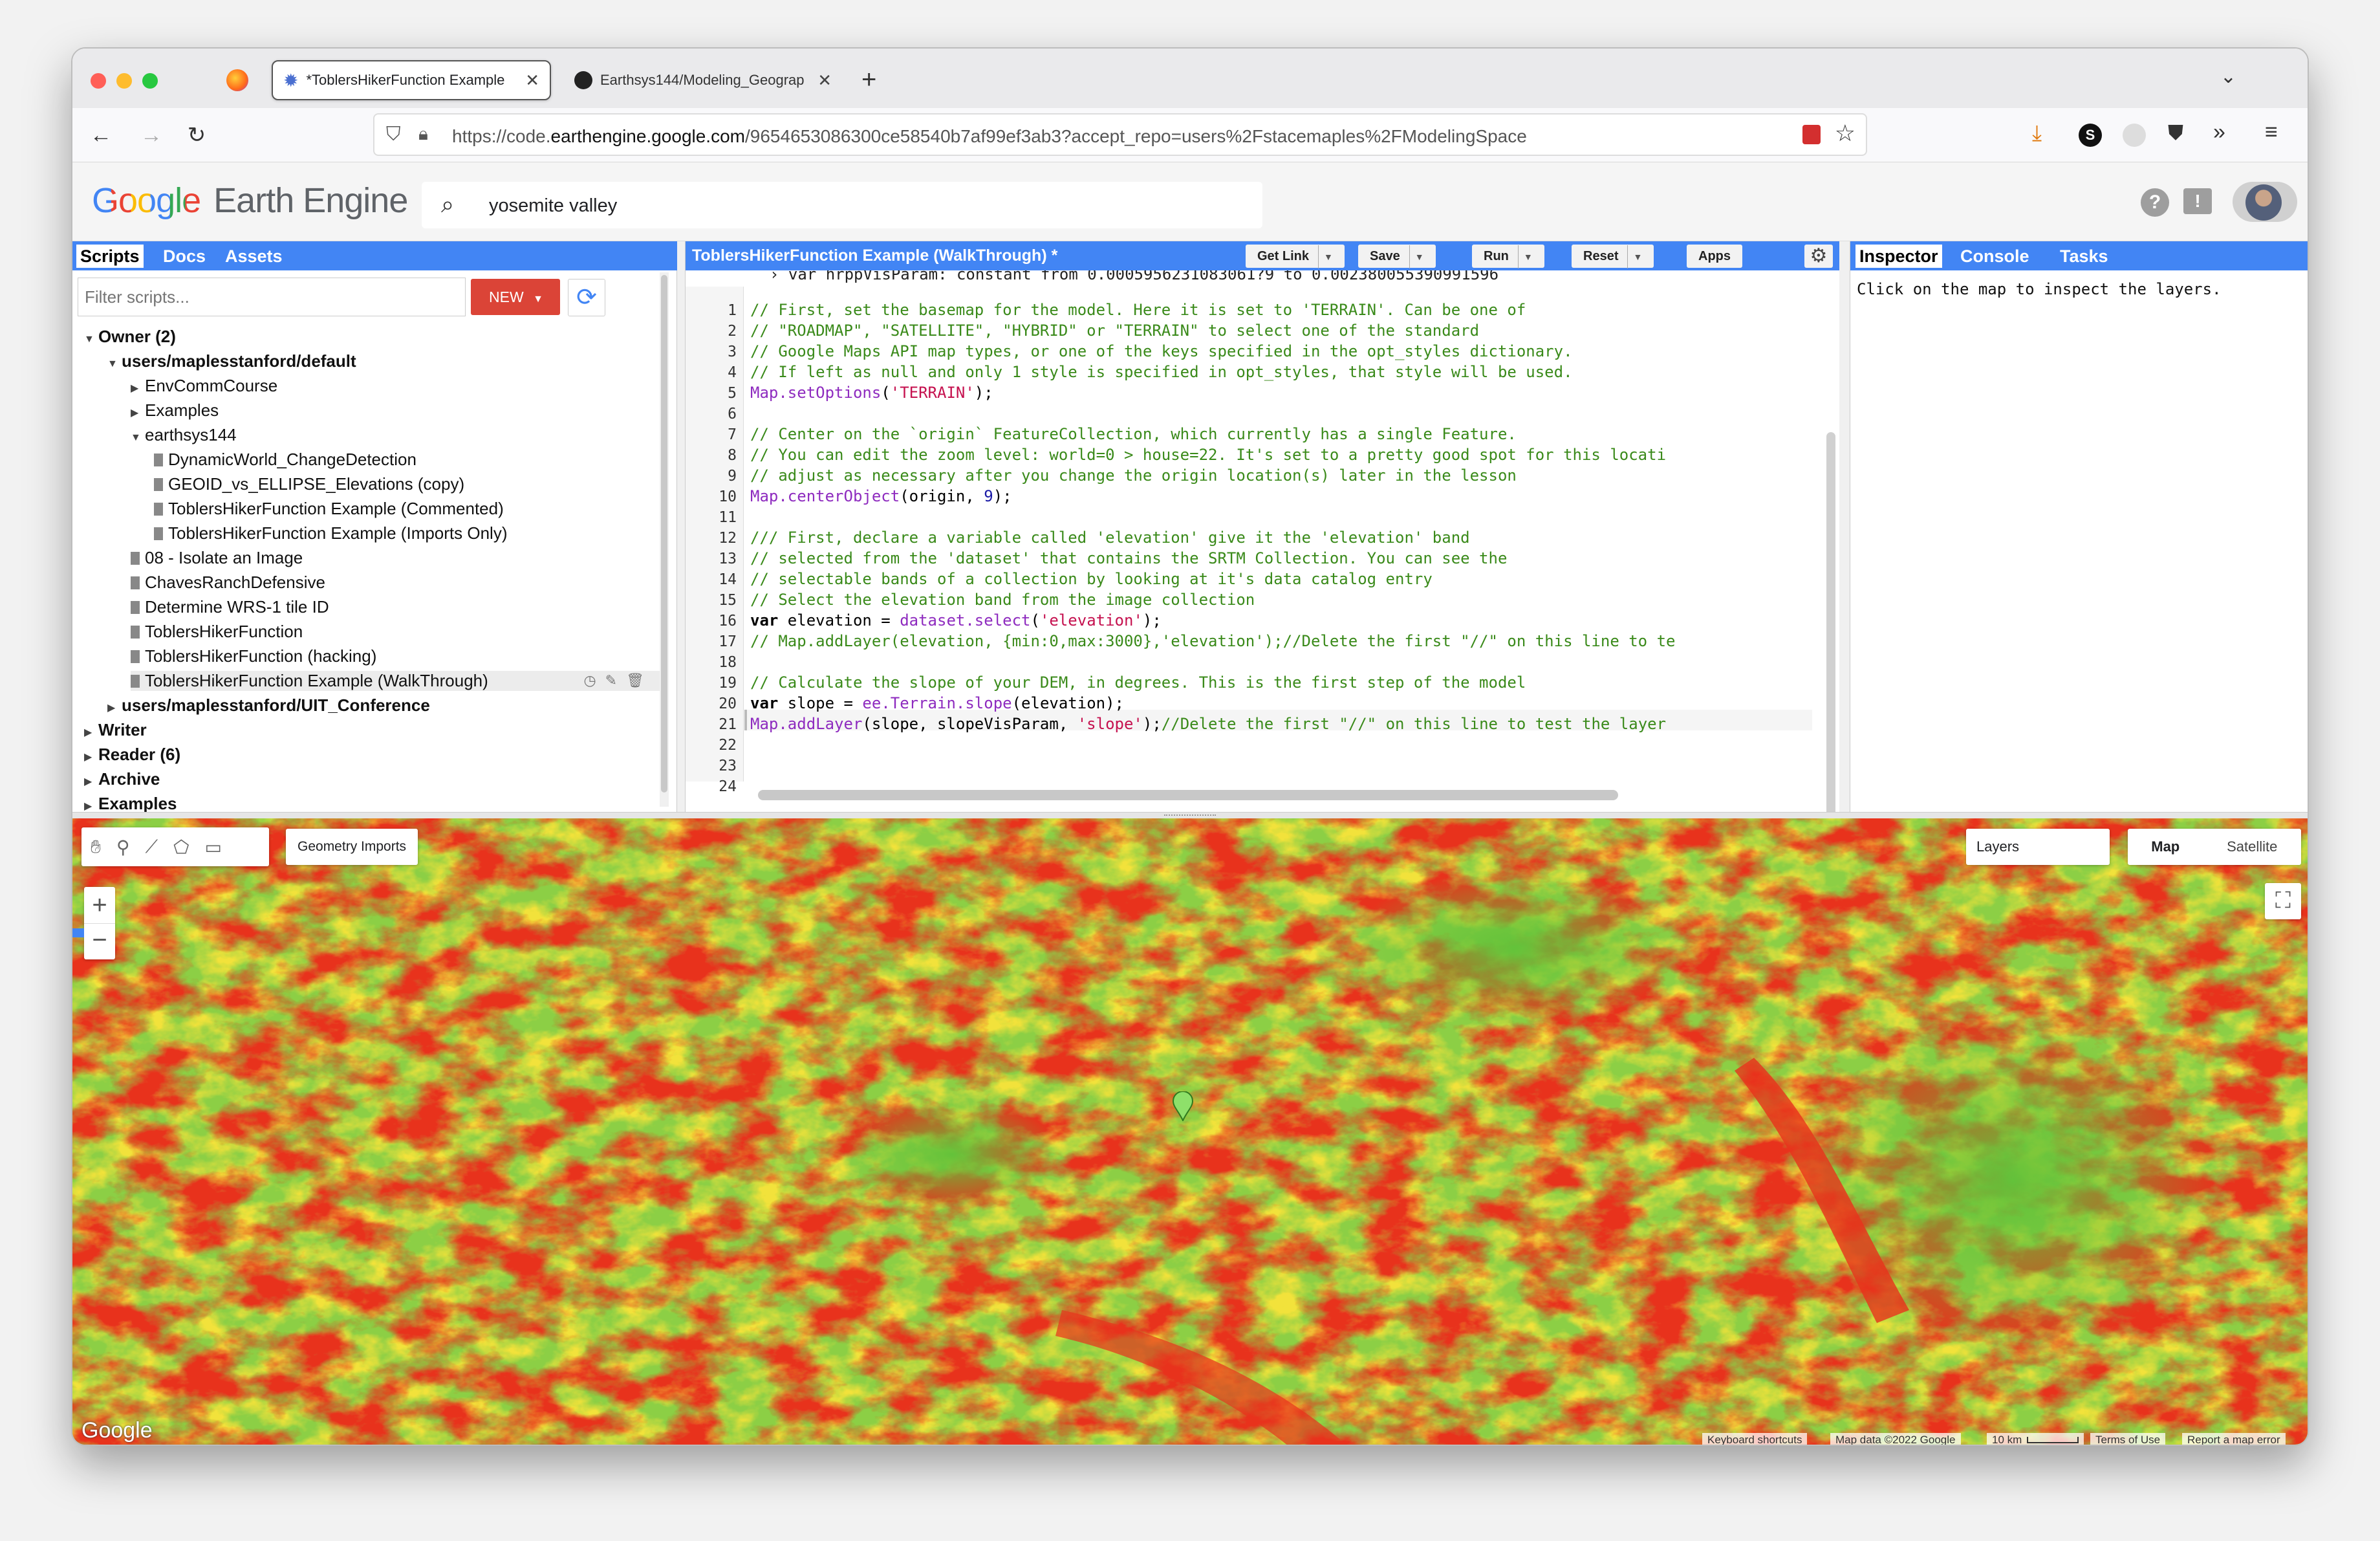  Describe the element at coordinates (150, 81) in the screenshot. I see `maximize-window-button` at that location.